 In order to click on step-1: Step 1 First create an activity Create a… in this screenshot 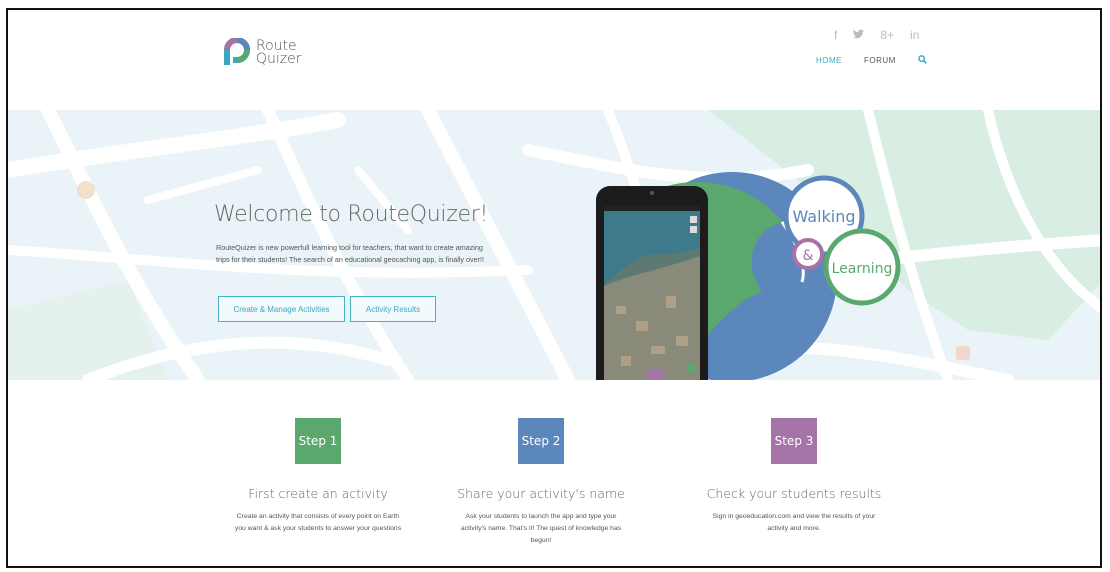, I will do `click(318, 476)`.